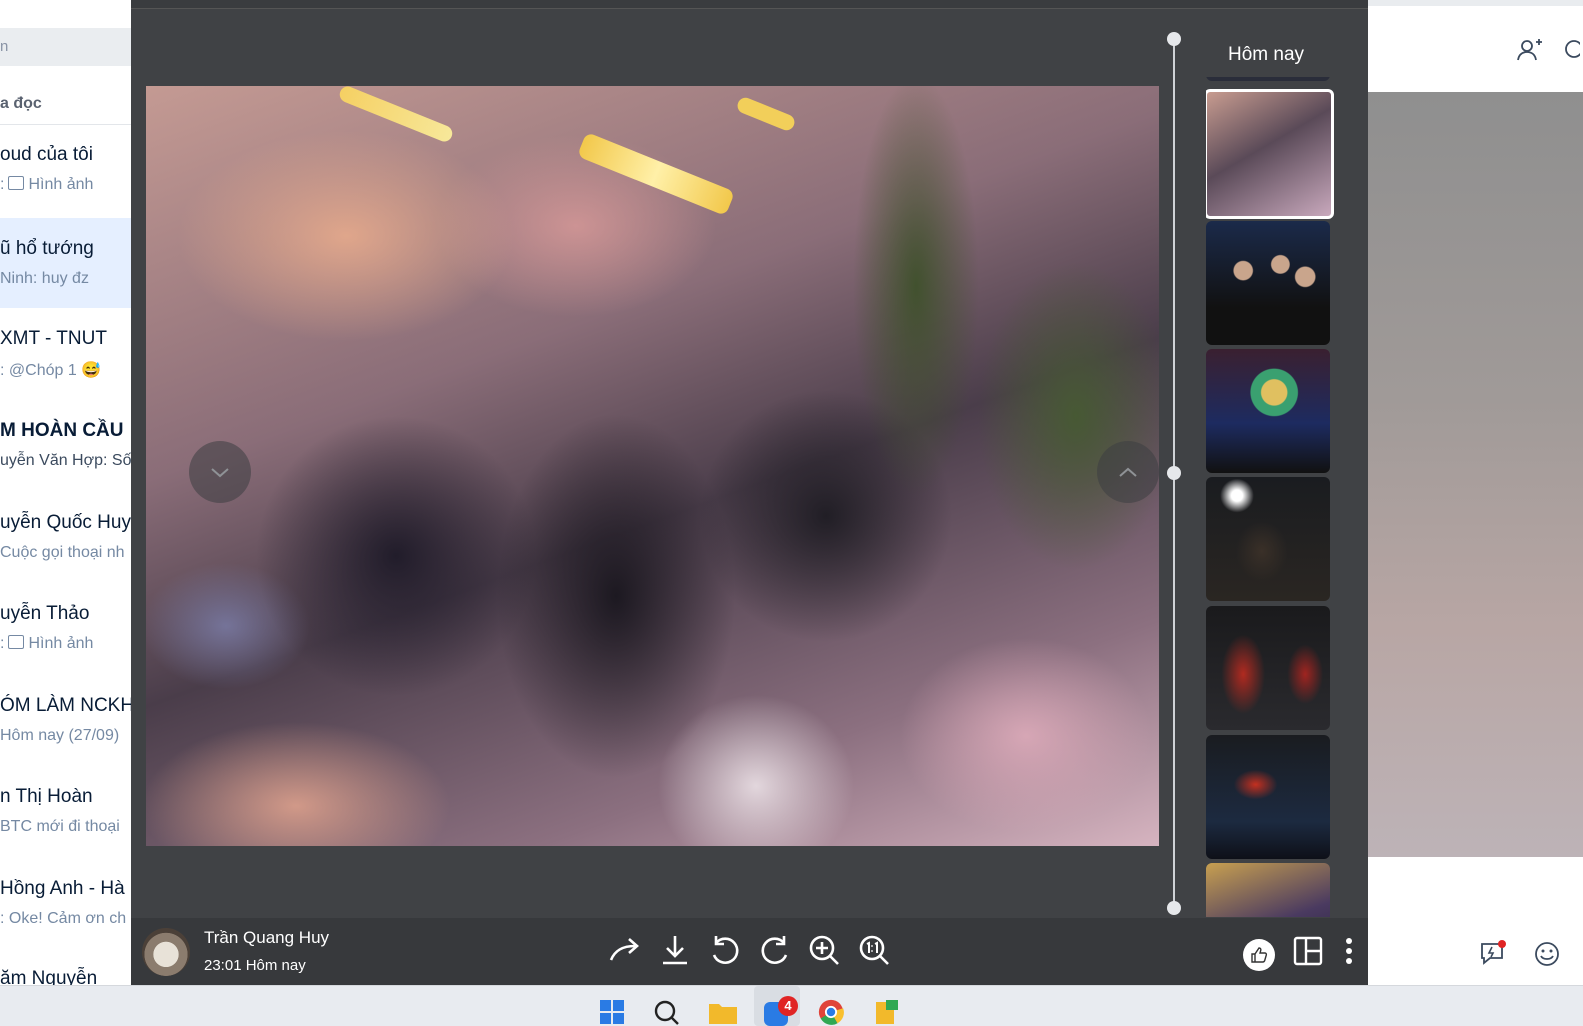 This screenshot has height=1026, width=1583. What do you see at coordinates (625, 950) in the screenshot?
I see `share-icon` at bounding box center [625, 950].